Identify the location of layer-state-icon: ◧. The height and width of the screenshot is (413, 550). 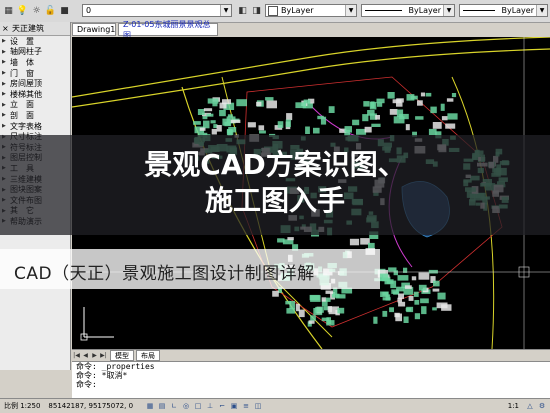
(242, 10).